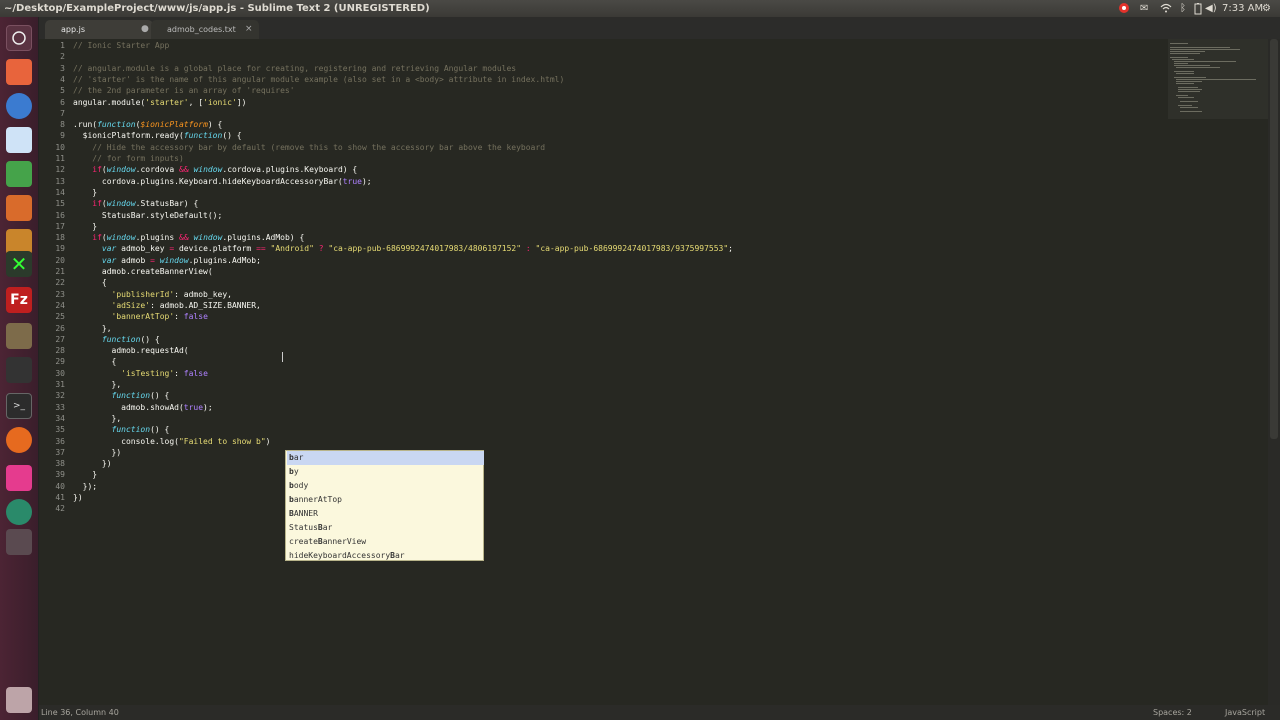 The height and width of the screenshot is (720, 1280). I want to click on line-number: 26, so click(60, 328).